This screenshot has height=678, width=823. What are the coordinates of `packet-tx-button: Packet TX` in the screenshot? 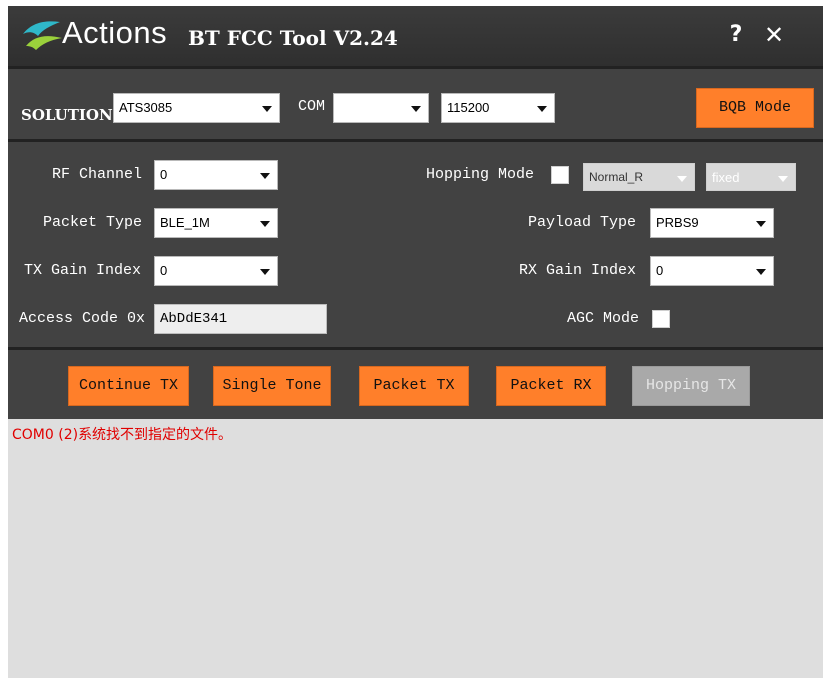 It's located at (414, 386).